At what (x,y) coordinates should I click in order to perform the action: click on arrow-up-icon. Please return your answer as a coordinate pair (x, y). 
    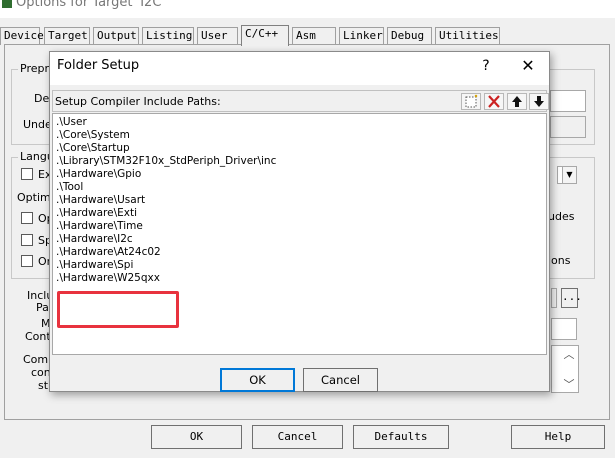
    Looking at the image, I should click on (517, 101).